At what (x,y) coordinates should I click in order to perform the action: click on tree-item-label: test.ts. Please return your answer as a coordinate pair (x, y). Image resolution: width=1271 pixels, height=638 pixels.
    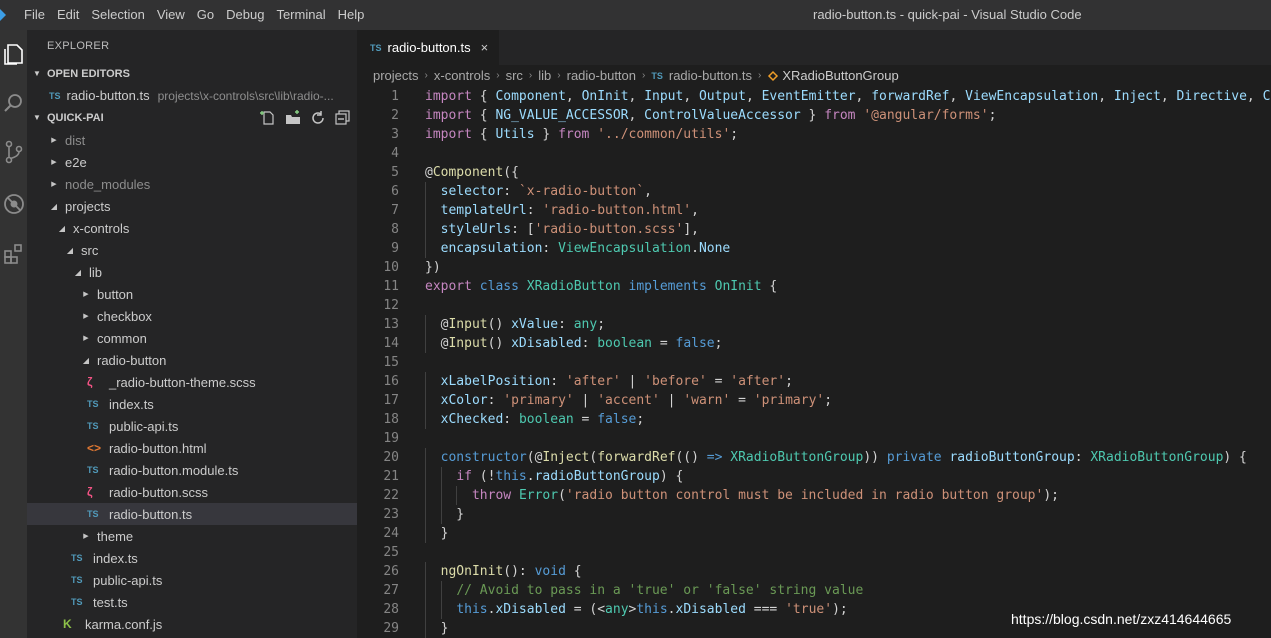
    Looking at the image, I should click on (110, 602).